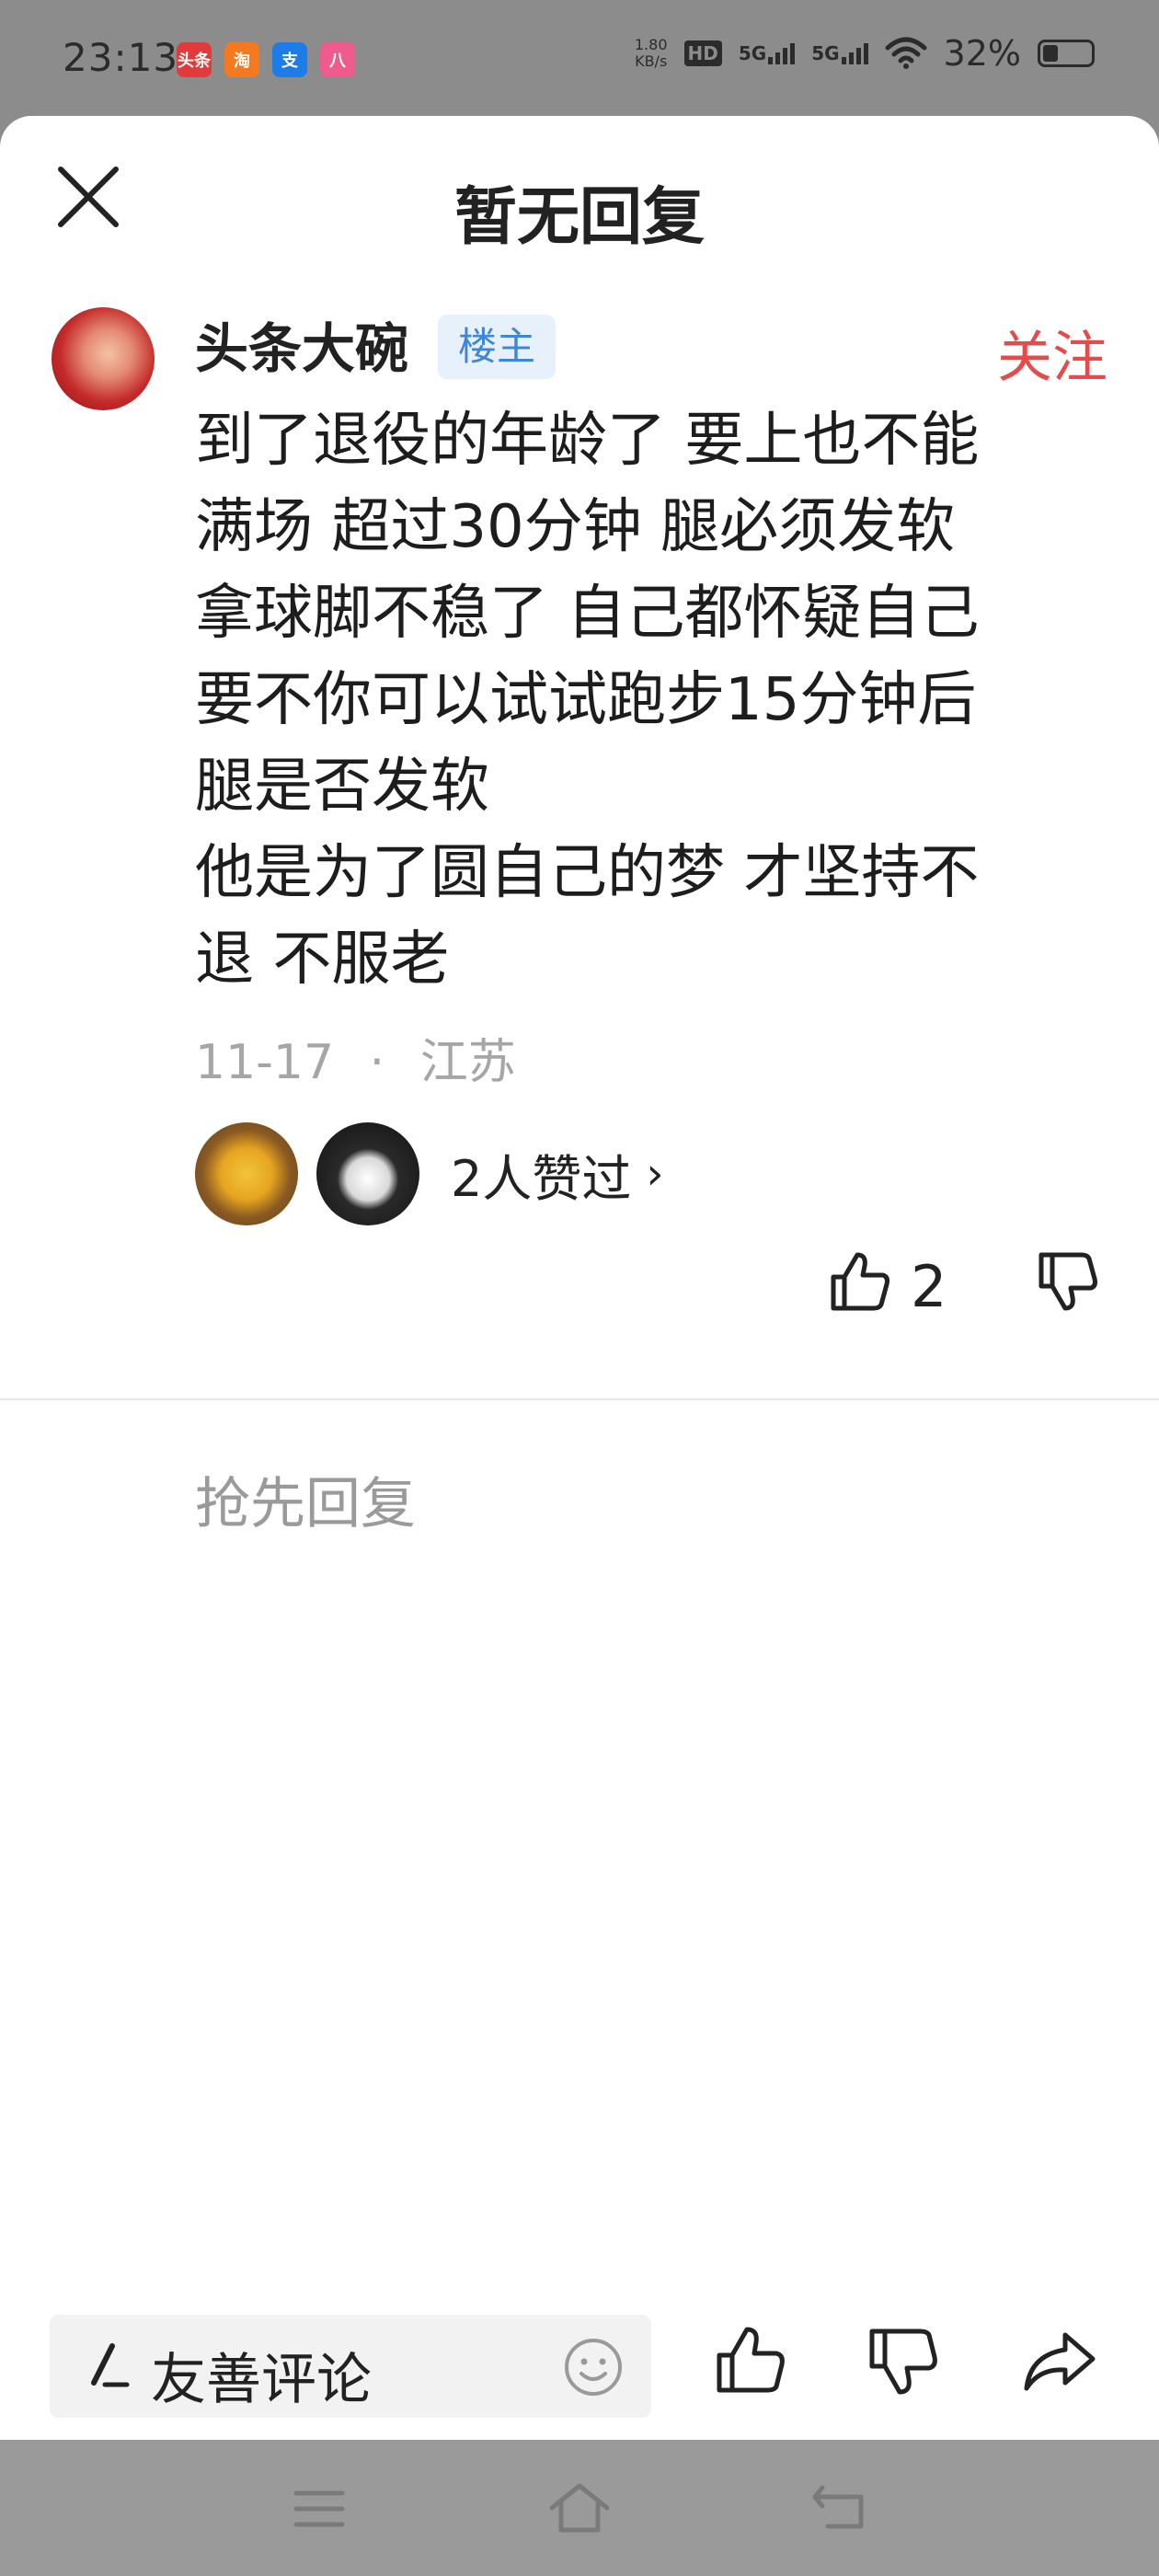 This screenshot has height=2576, width=1159. I want to click on alipay-app-icon: 支, so click(289, 59).